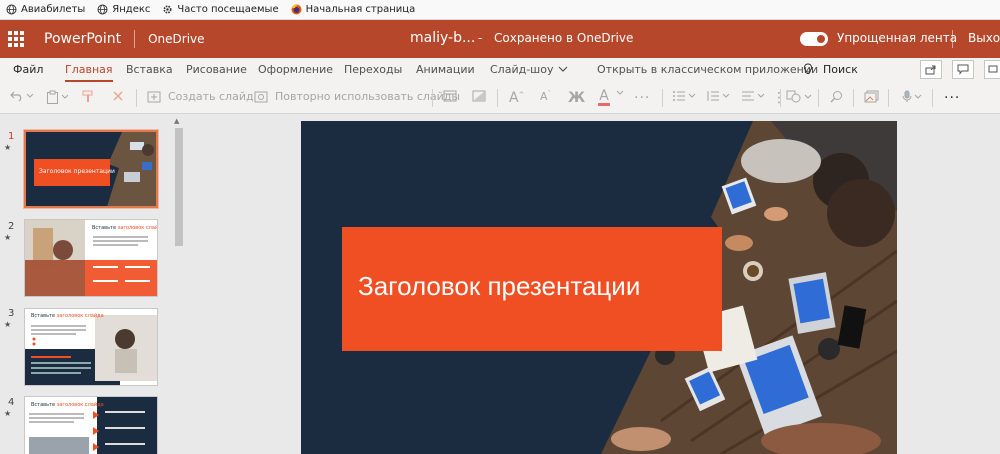 The height and width of the screenshot is (454, 1000). I want to click on paste-icon, so click(57, 97).